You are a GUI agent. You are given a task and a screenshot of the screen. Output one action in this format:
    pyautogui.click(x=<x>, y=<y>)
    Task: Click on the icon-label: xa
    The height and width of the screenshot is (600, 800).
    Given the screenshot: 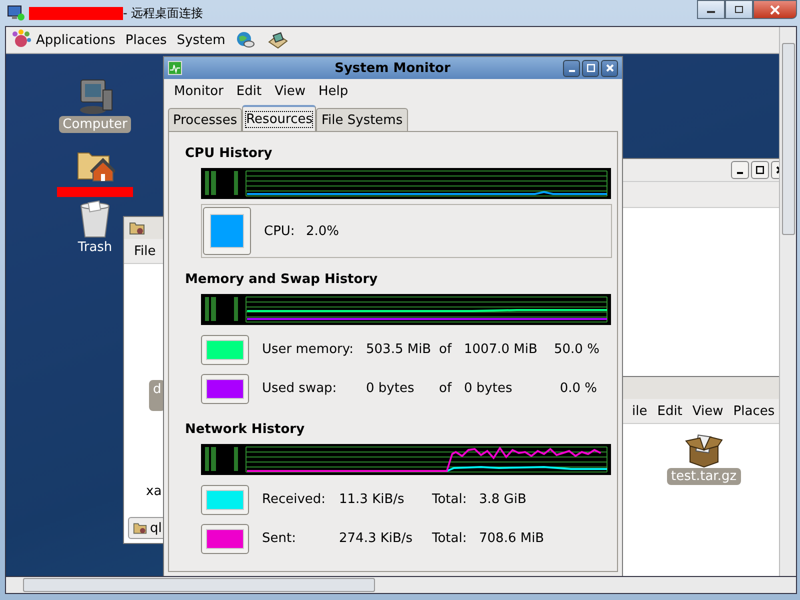 What is the action you would take?
    pyautogui.click(x=154, y=491)
    